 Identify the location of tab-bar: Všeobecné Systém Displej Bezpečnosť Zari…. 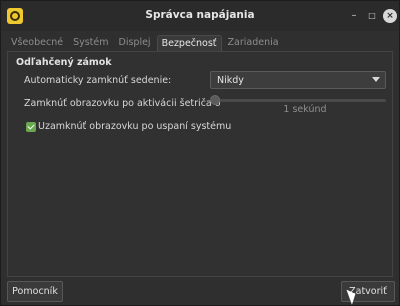
(146, 43).